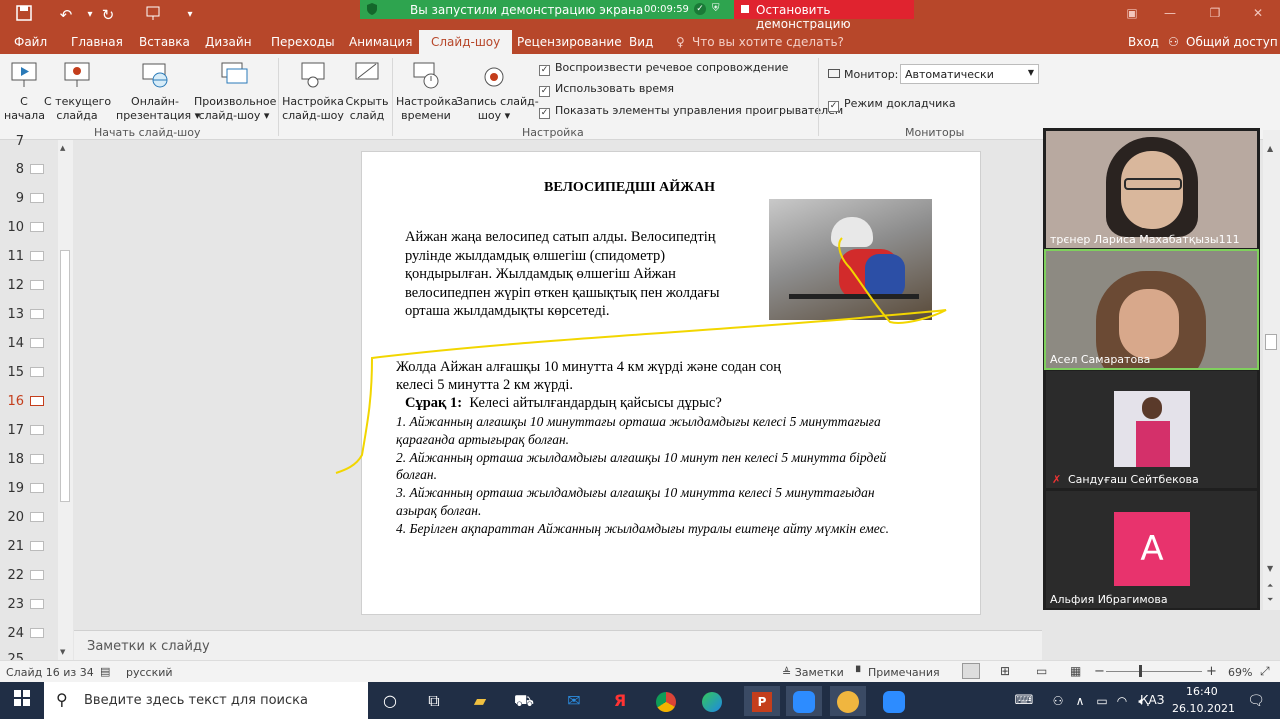 This screenshot has height=719, width=1280. What do you see at coordinates (712, 701) in the screenshot?
I see `edge-icon` at bounding box center [712, 701].